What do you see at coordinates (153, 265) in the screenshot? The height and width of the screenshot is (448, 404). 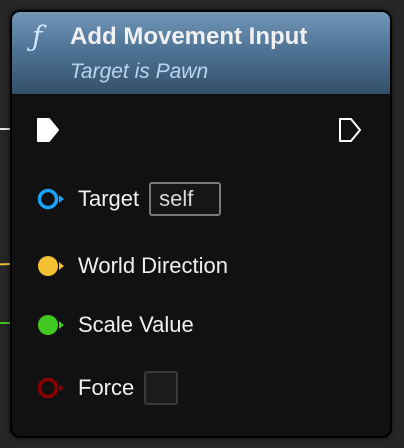 I see `world-direction-label: World Direction` at bounding box center [153, 265].